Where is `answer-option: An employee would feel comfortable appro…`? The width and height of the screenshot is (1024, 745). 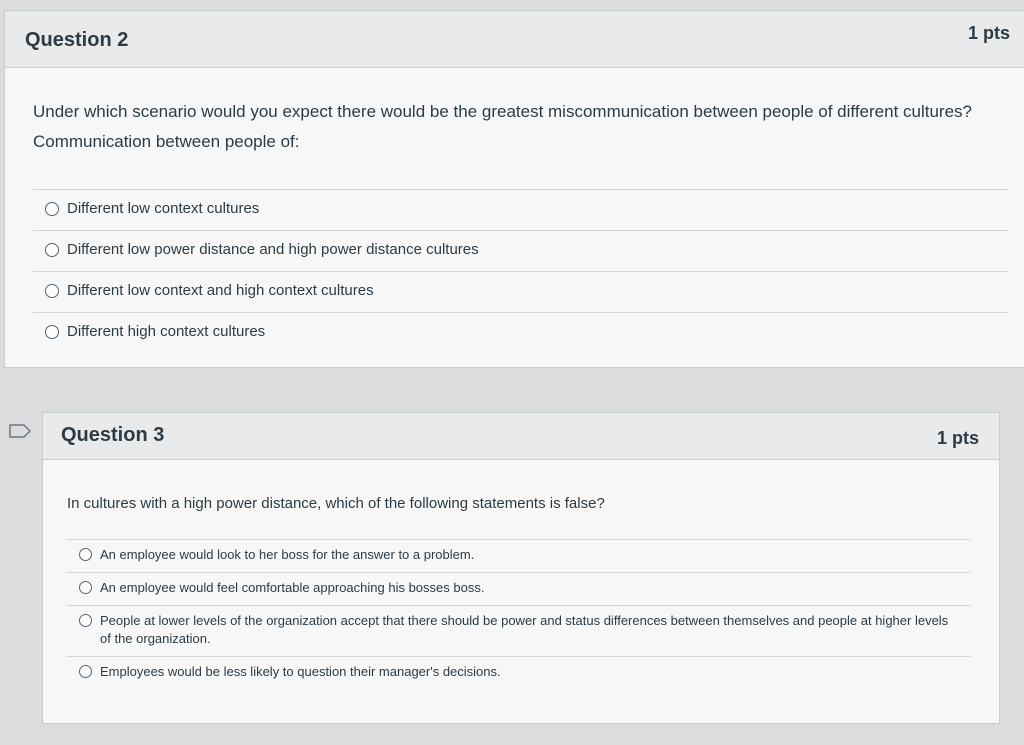
answer-option: An employee would feel comfortable appro… is located at coordinates (519, 589).